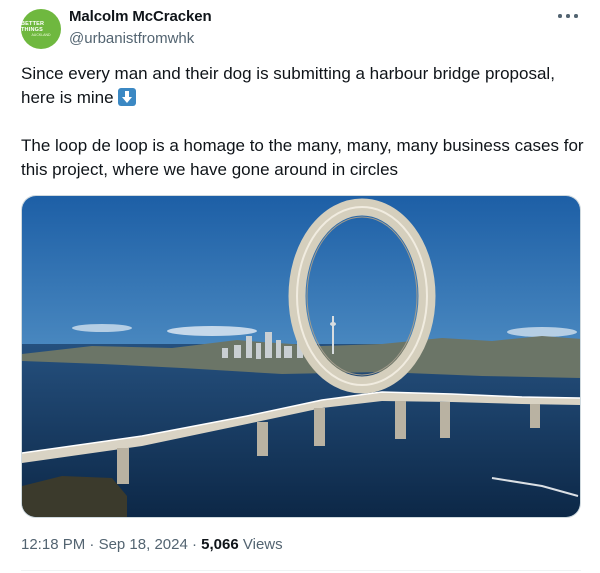  I want to click on tweet-time: 12:18 PM, so click(53, 544).